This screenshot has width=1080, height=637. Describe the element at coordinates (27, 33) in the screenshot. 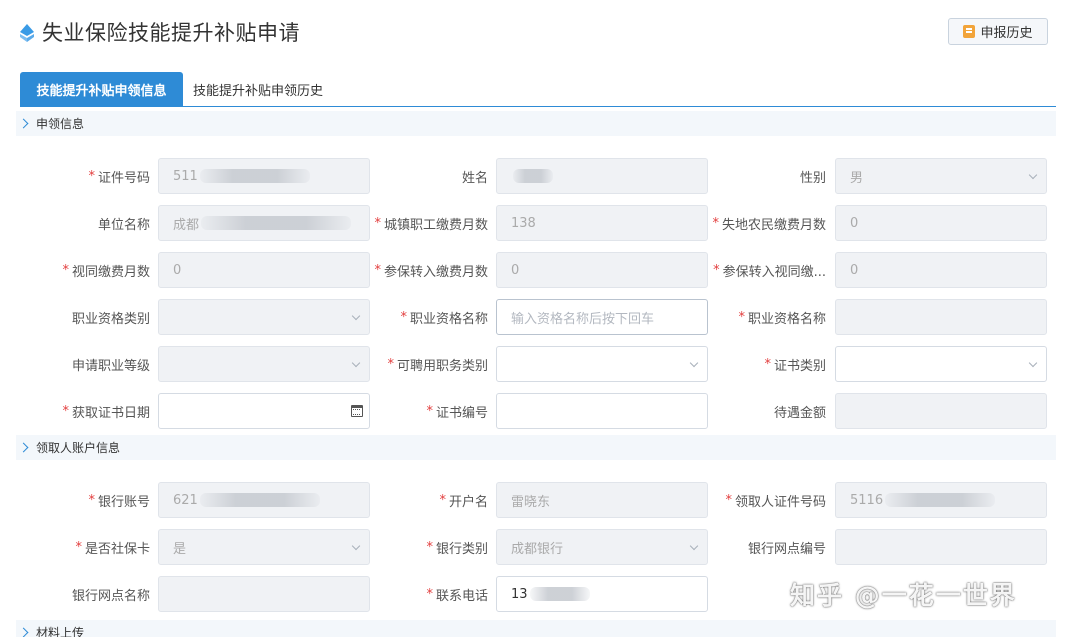

I see `diamond-icon` at that location.